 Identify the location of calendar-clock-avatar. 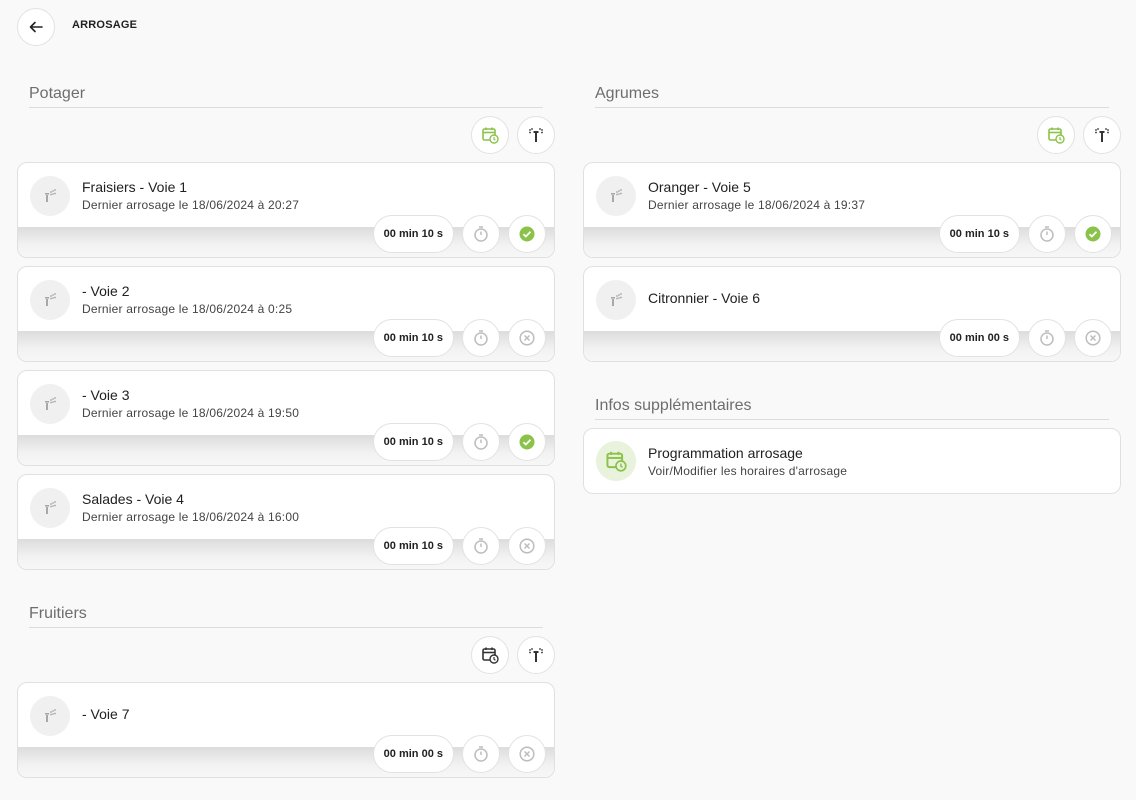
(616, 461).